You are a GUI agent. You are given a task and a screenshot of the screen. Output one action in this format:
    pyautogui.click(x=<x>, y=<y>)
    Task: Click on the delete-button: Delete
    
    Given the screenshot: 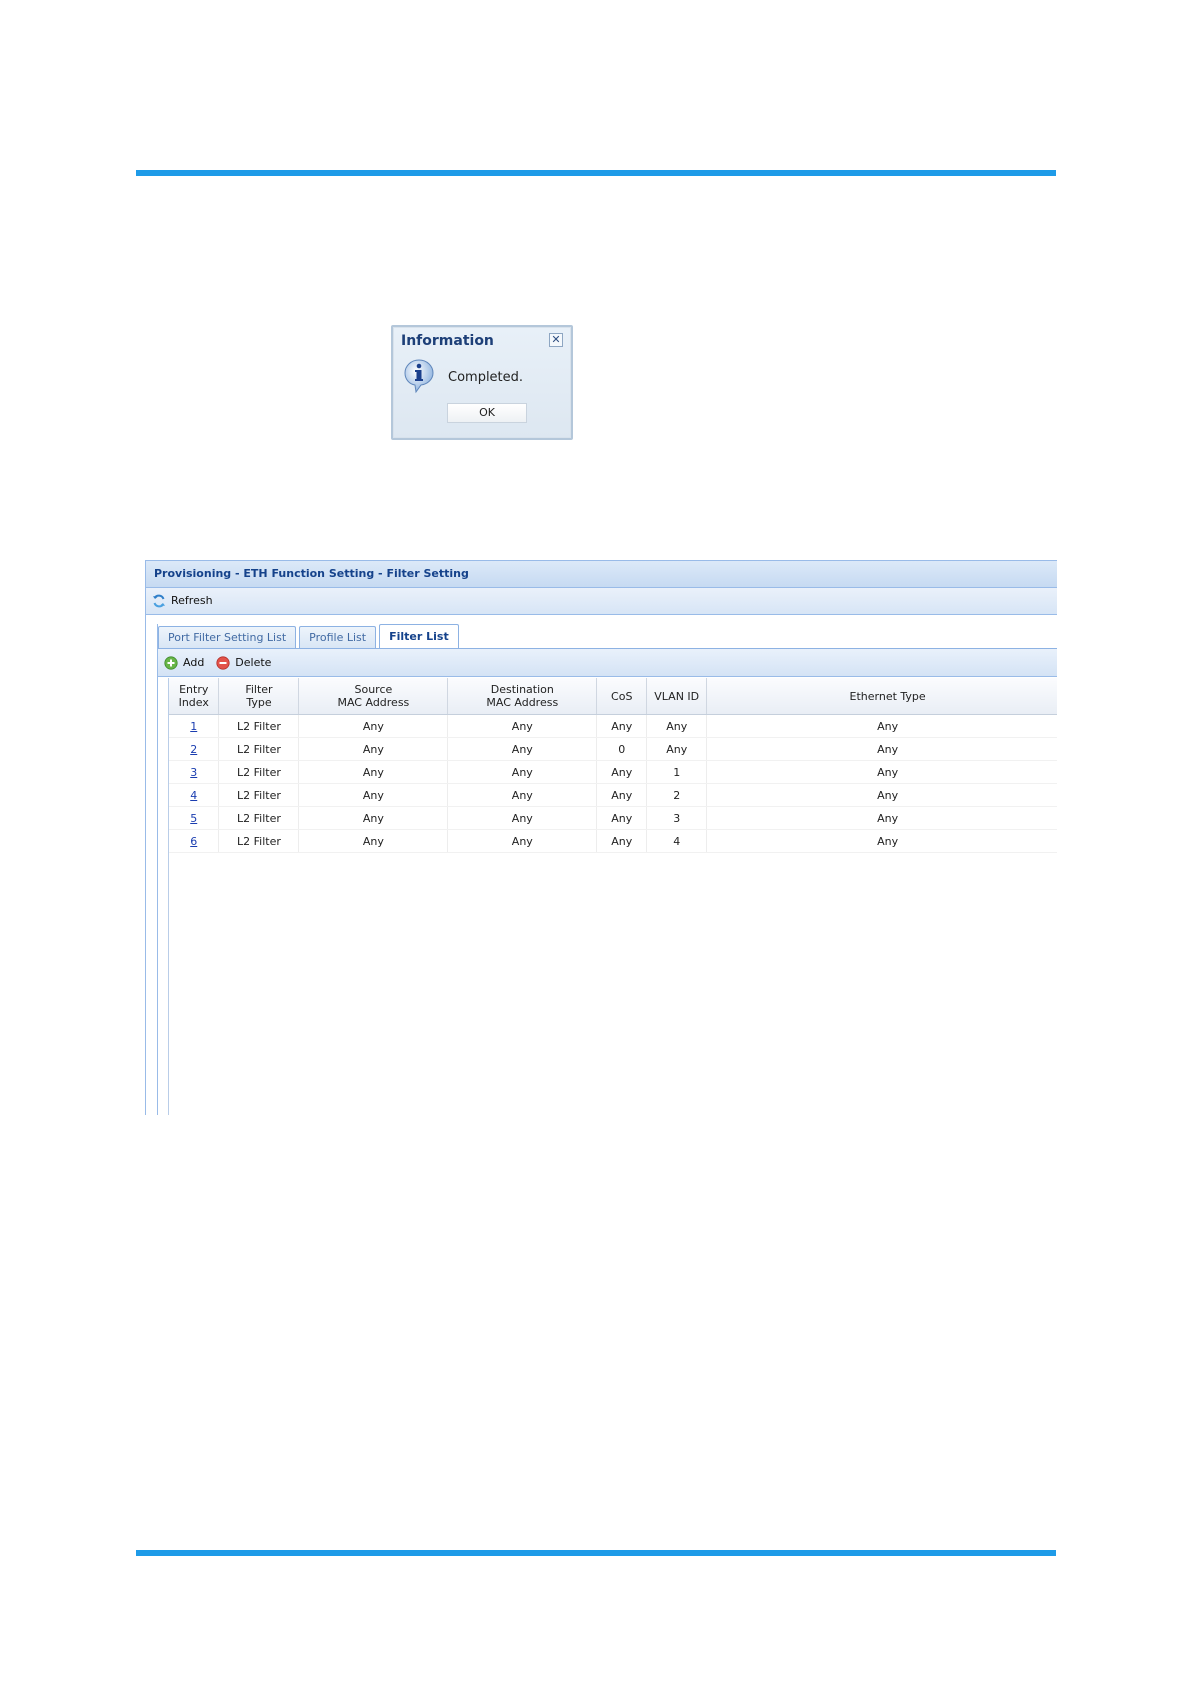 What is the action you would take?
    pyautogui.click(x=244, y=662)
    